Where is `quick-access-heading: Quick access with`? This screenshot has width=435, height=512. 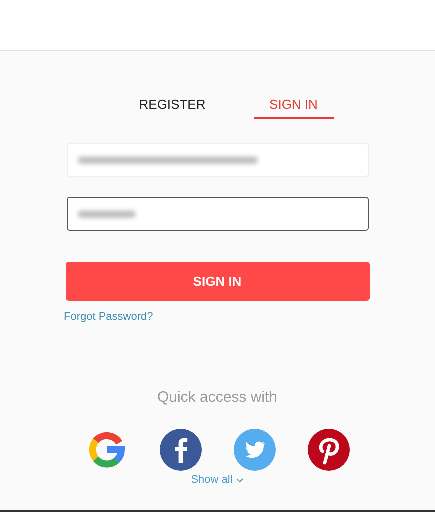
quick-access-heading: Quick access with is located at coordinates (217, 397).